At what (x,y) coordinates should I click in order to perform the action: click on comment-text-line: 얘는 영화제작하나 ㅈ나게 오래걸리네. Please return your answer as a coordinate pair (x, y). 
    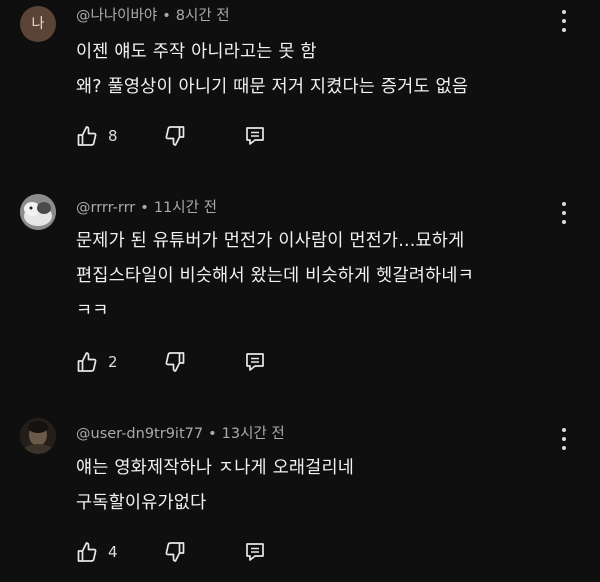
    Looking at the image, I should click on (215, 468).